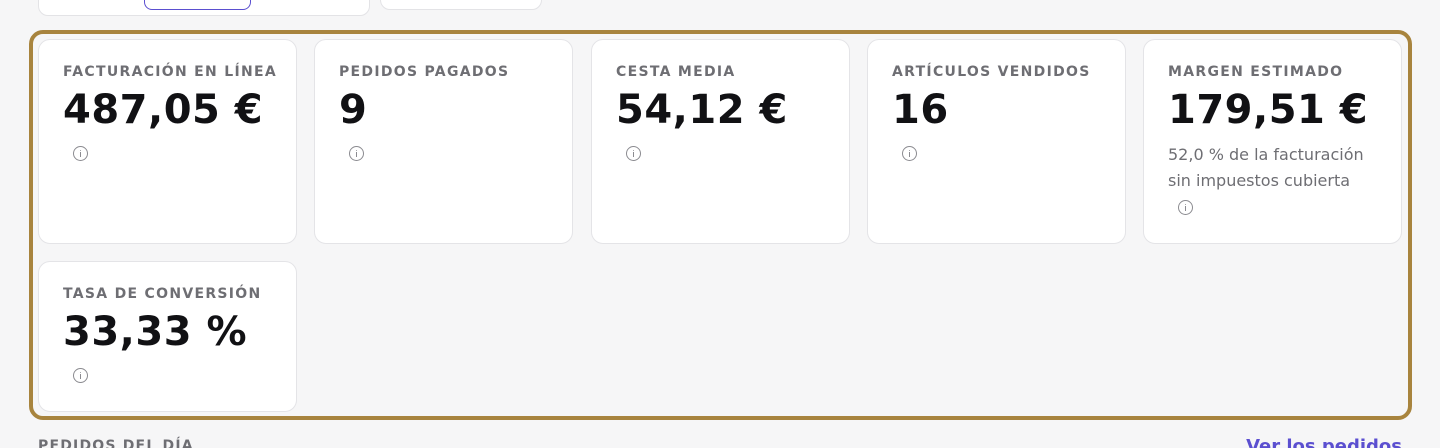 This screenshot has width=1440, height=448. I want to click on kpi-value: 179,51 €, so click(1268, 110).